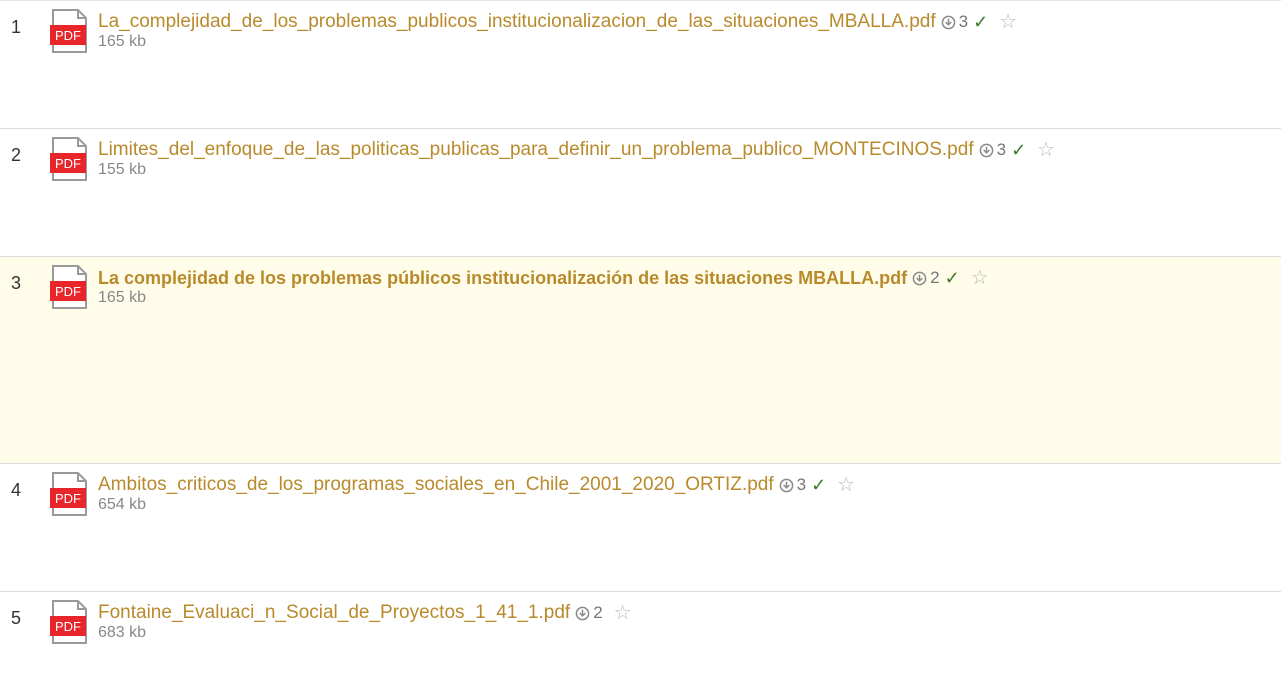  Describe the element at coordinates (16, 155) in the screenshot. I see `row-index: 2` at that location.